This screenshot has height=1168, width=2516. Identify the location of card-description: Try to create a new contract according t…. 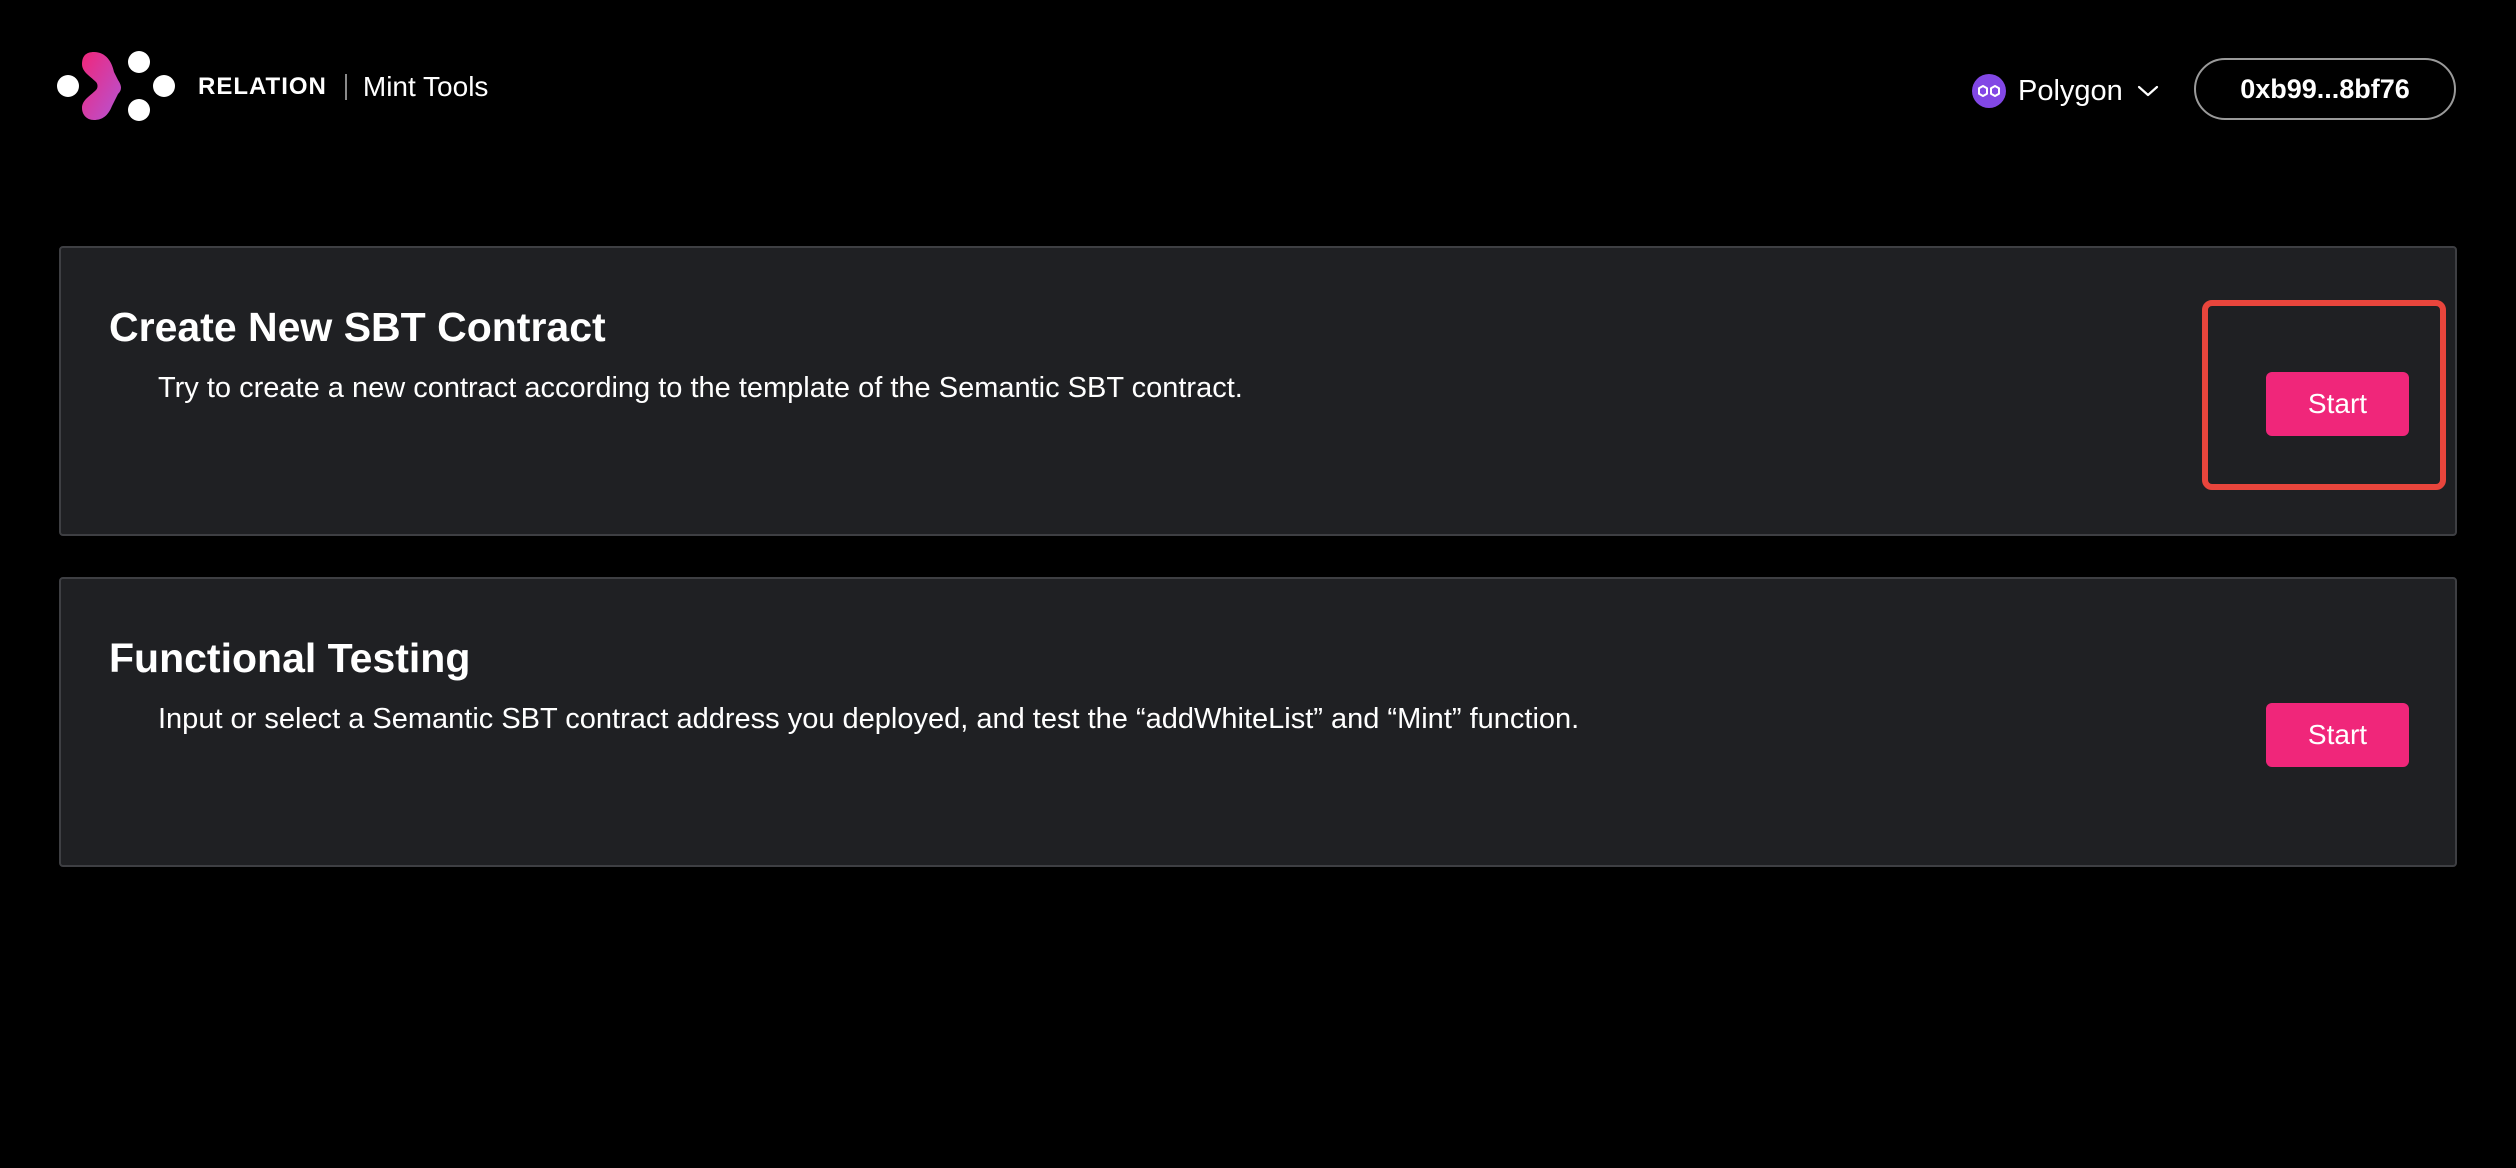
(700, 388).